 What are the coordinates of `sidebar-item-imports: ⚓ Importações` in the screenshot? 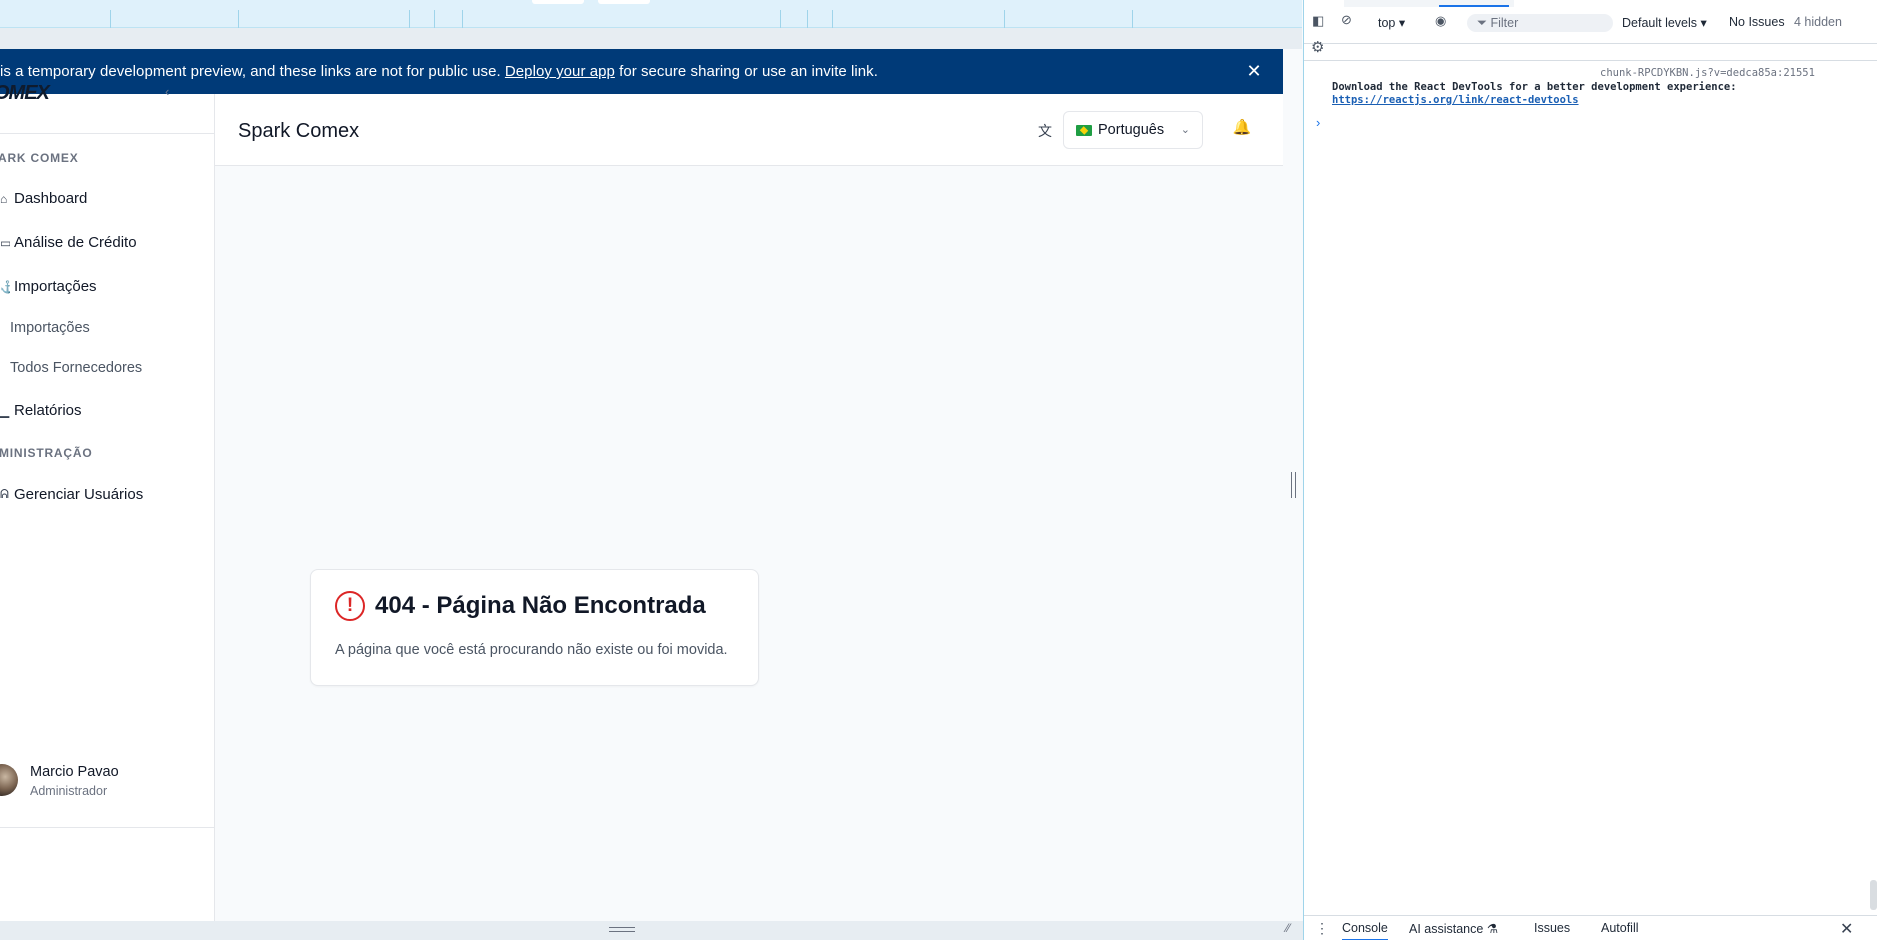 It's located at (48, 286).